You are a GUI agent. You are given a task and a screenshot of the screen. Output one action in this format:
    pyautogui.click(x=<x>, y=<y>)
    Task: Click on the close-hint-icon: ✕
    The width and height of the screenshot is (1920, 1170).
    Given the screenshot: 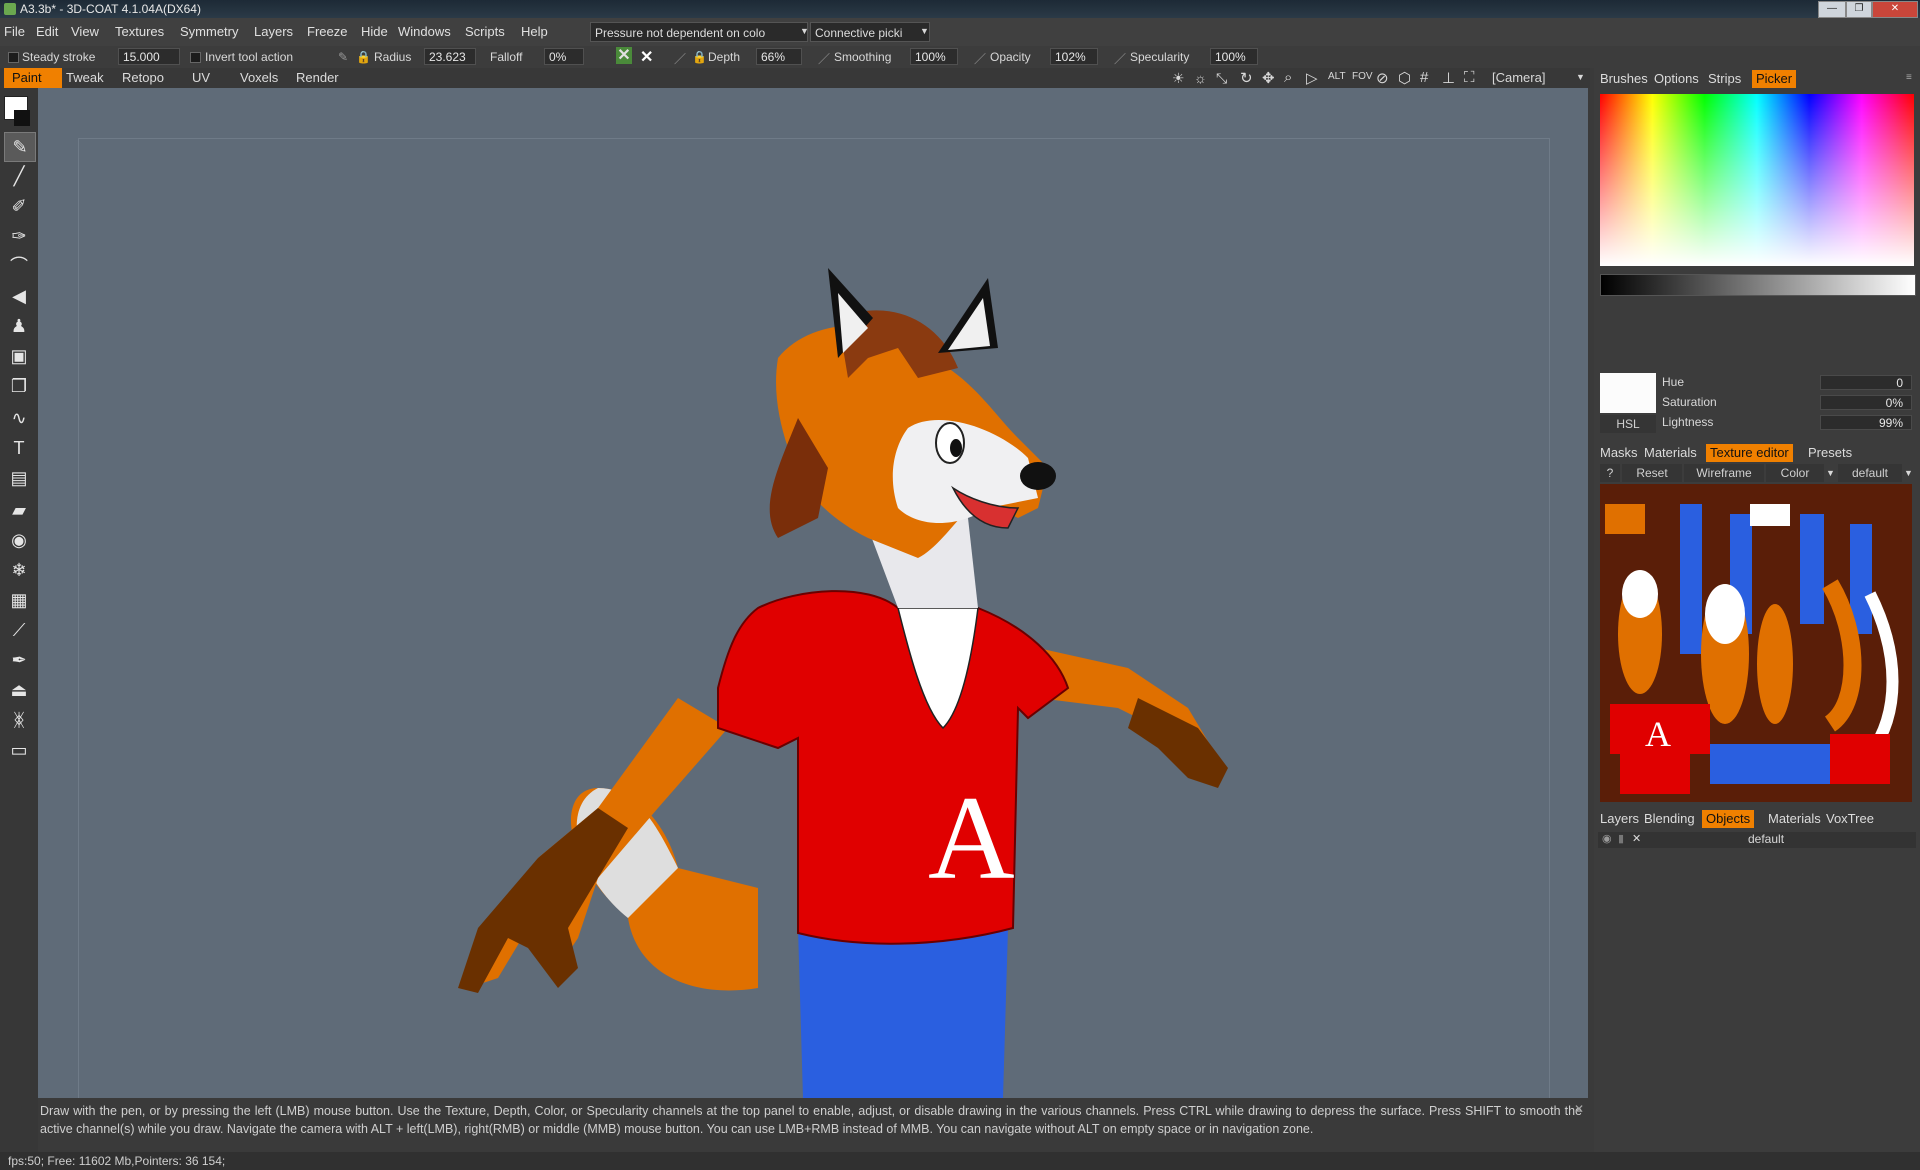 What is the action you would take?
    pyautogui.click(x=1579, y=1109)
    